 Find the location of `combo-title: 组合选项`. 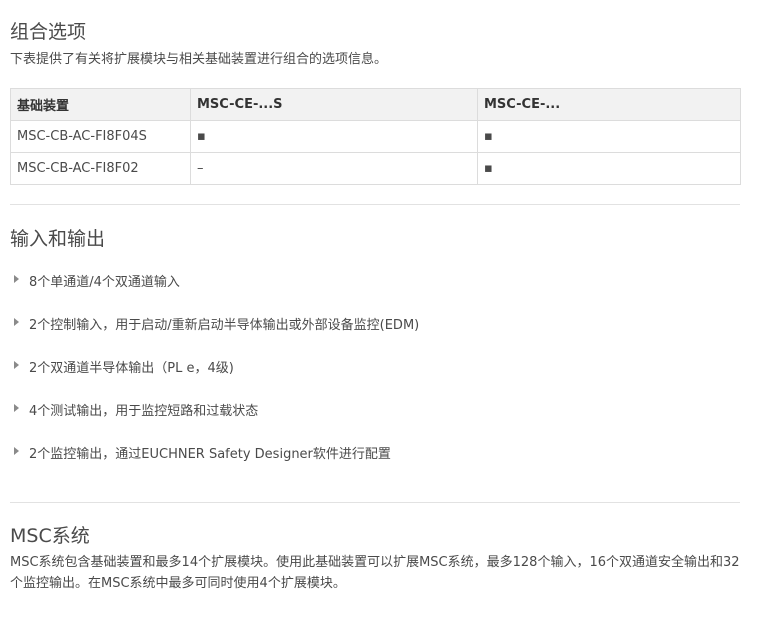

combo-title: 组合选项 is located at coordinates (48, 32).